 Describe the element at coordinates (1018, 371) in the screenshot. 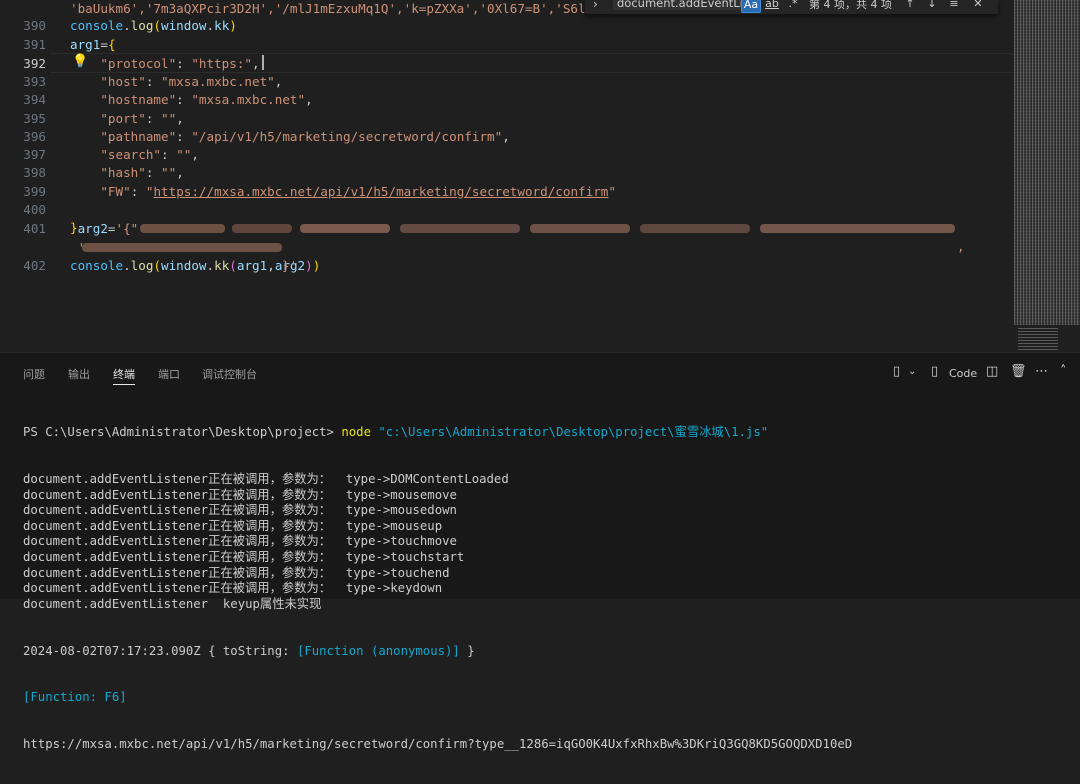

I see `trash-icon: 🗑` at that location.